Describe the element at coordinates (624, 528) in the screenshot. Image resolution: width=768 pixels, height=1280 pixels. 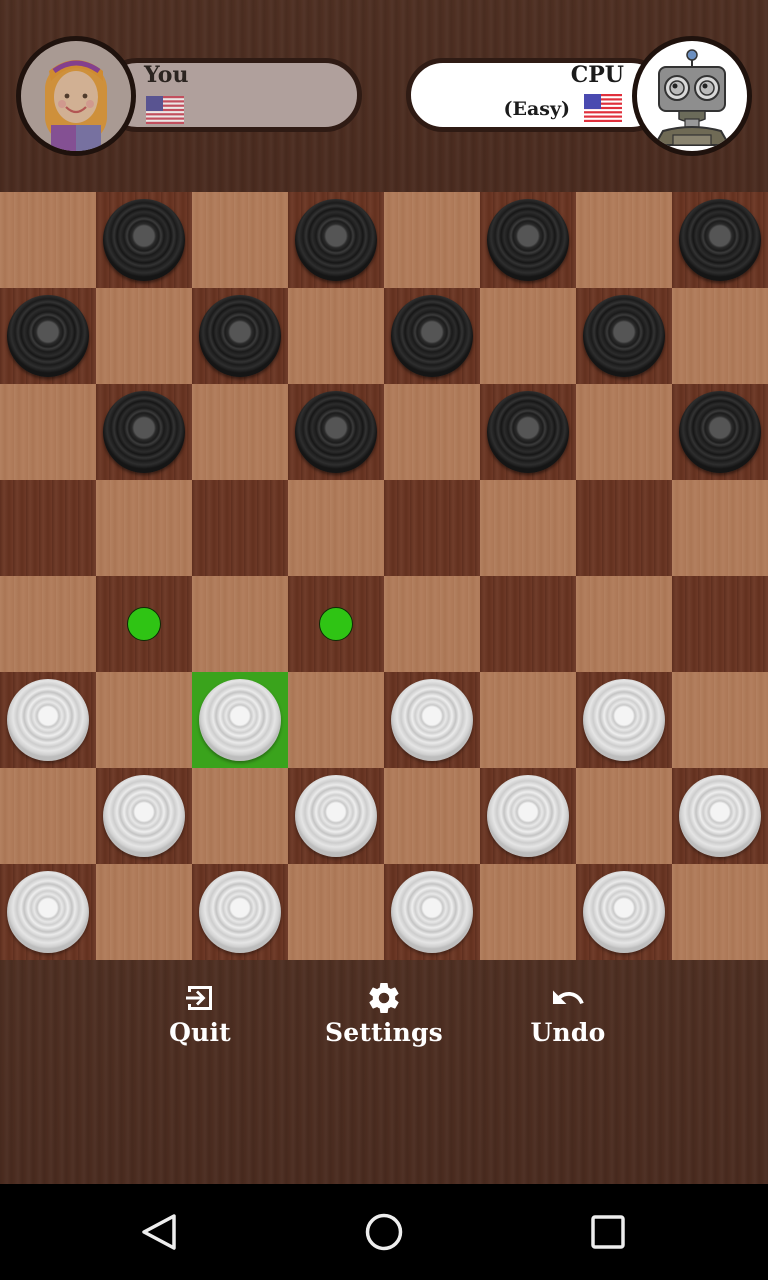
I see `board-square-r3c6` at that location.